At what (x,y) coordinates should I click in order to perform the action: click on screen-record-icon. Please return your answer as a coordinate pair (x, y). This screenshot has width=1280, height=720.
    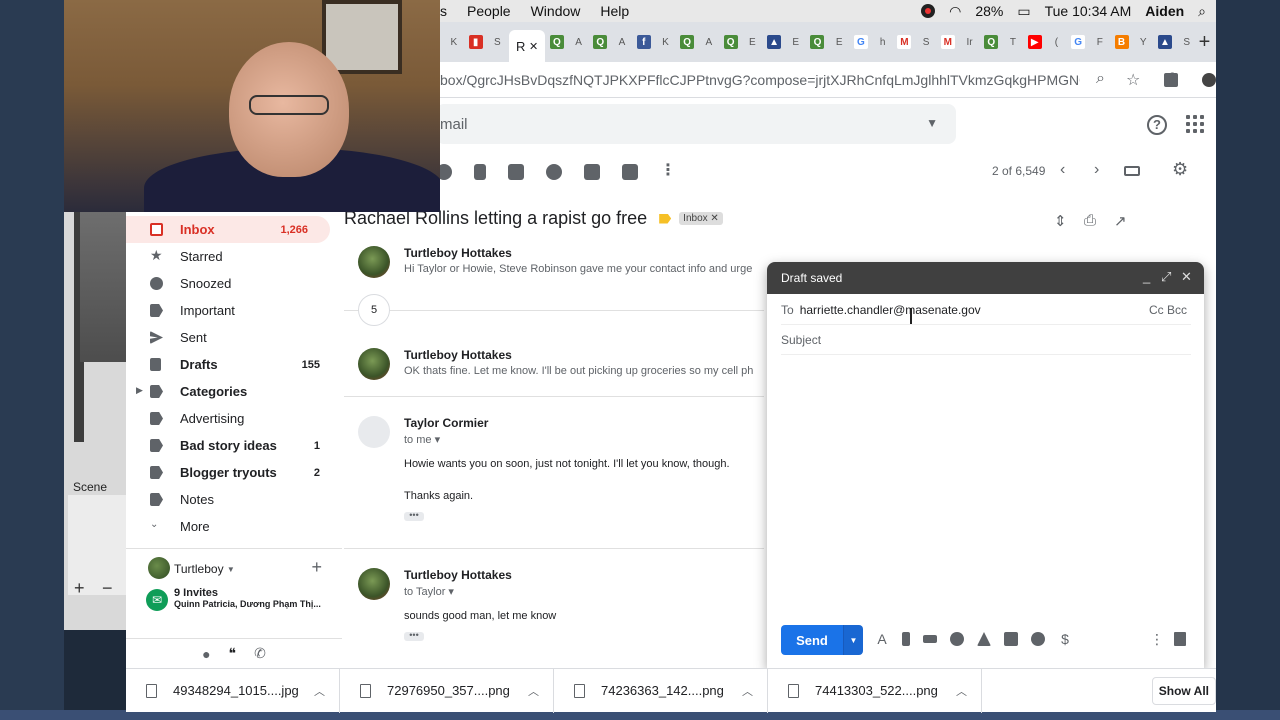
    Looking at the image, I should click on (928, 11).